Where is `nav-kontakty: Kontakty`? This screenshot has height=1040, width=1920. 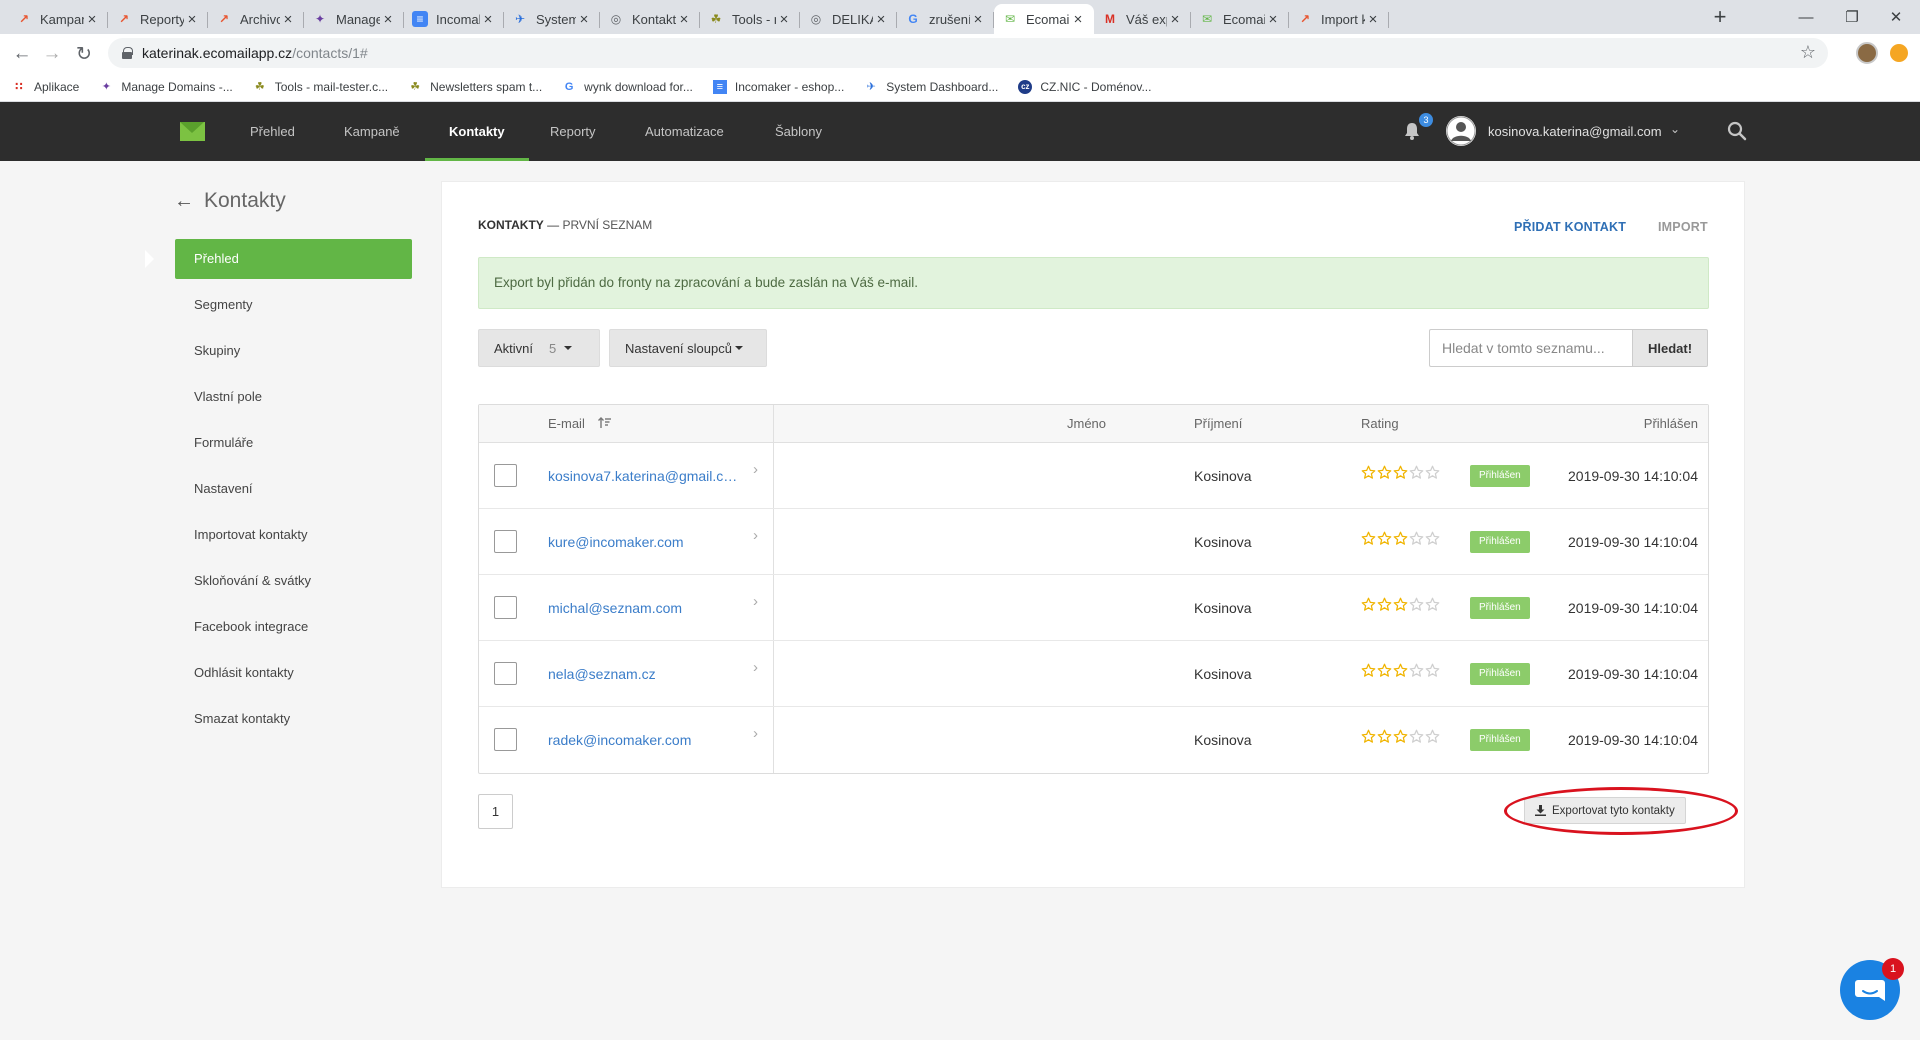
nav-kontakty: Kontakty is located at coordinates (477, 131).